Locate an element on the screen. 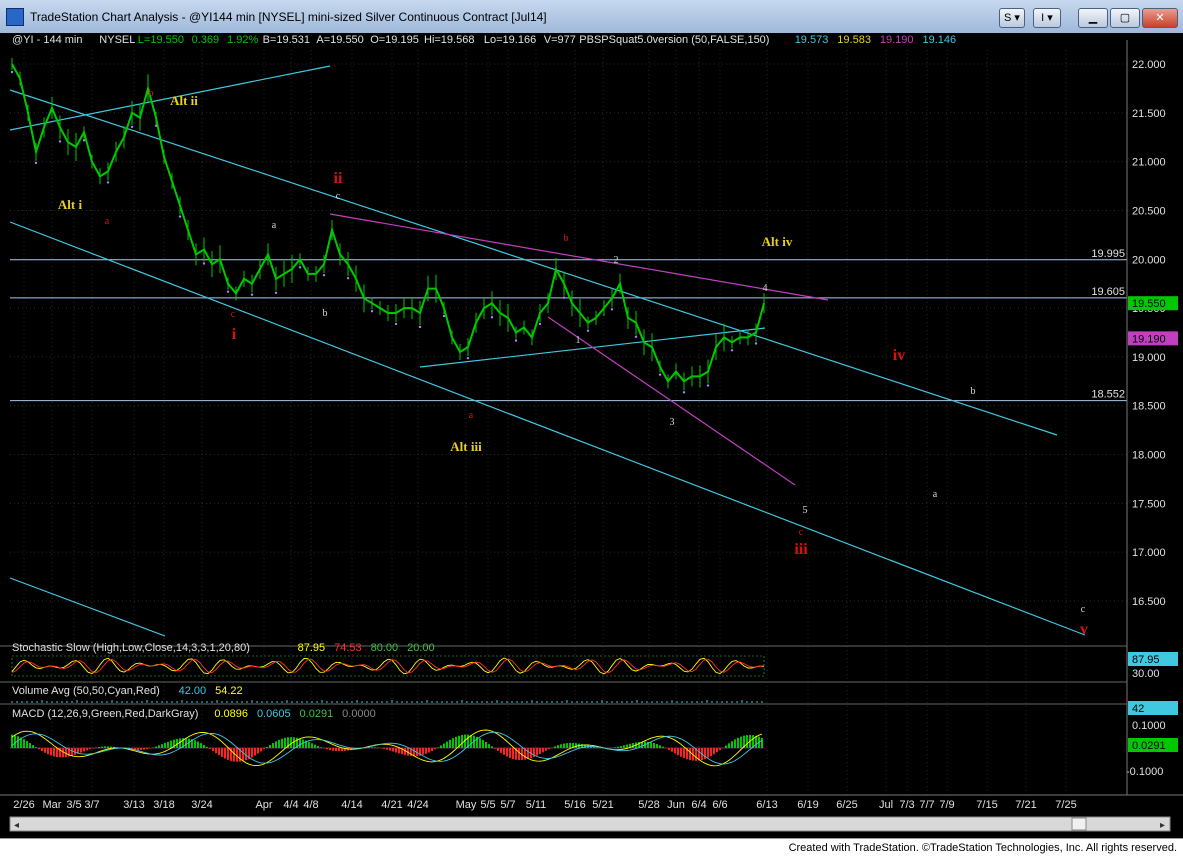 This screenshot has width=1183, height=857. scroll-left-icon: ◂ is located at coordinates (16, 825).